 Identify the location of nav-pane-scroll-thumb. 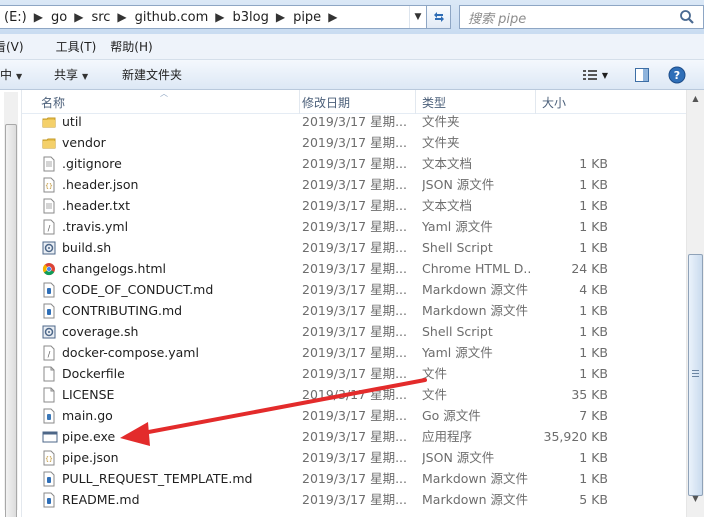
(11, 320).